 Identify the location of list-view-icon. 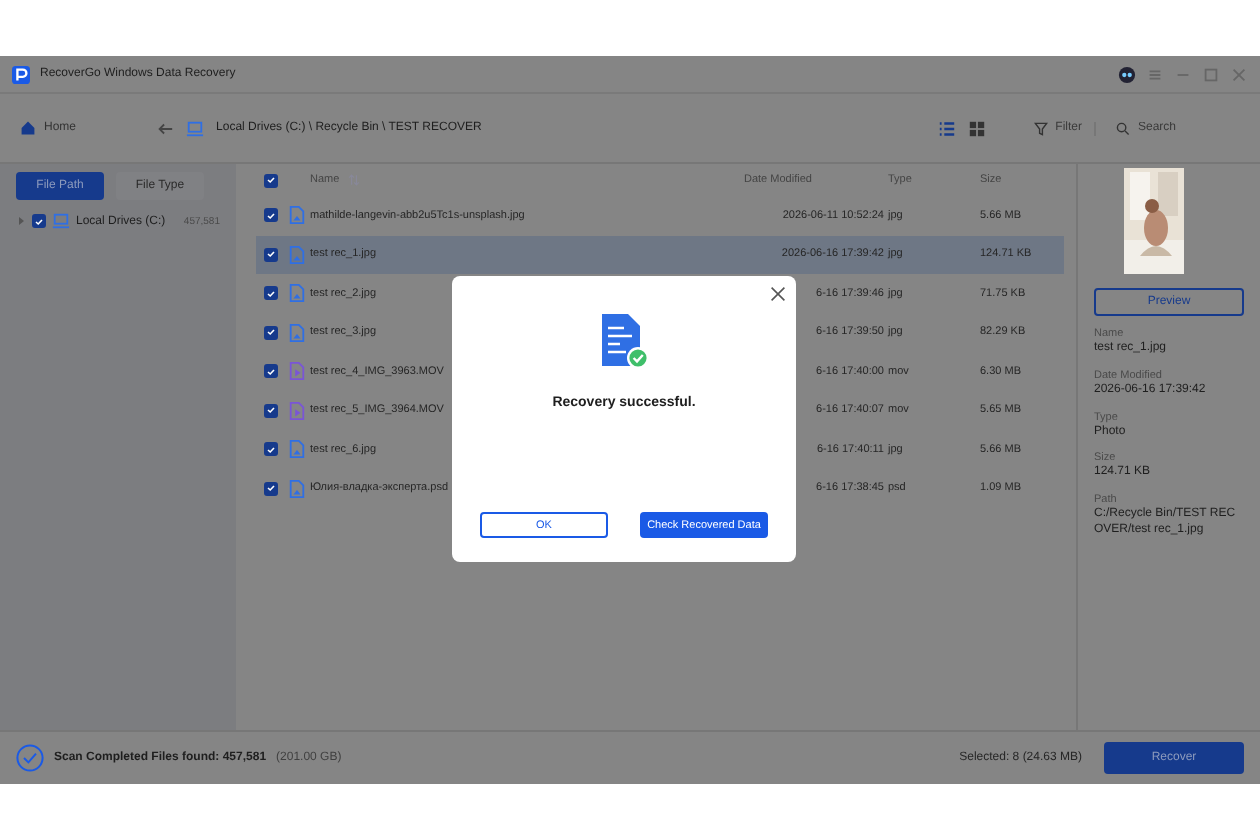
(946, 128).